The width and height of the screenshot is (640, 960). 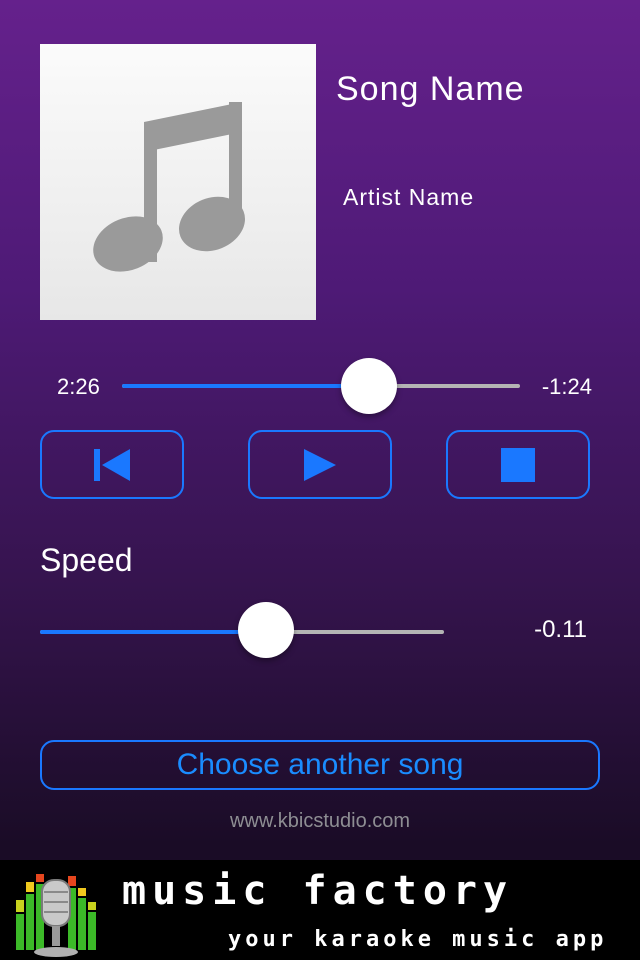 I want to click on progress-slider, so click(x=321, y=386).